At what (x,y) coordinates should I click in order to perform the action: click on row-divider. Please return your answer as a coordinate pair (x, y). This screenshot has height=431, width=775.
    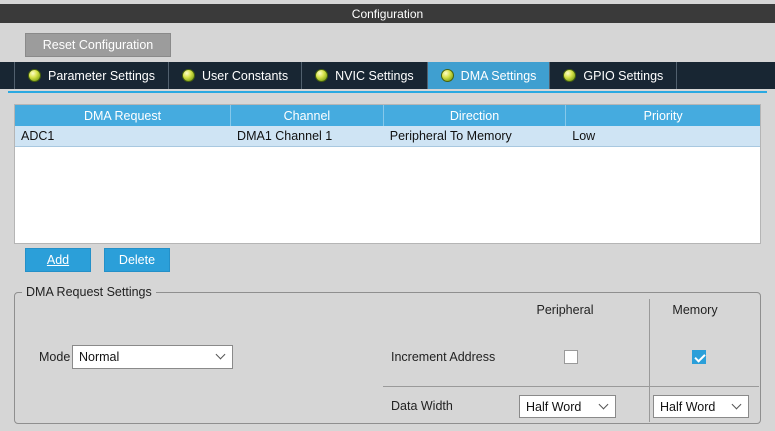
    Looking at the image, I should click on (571, 386).